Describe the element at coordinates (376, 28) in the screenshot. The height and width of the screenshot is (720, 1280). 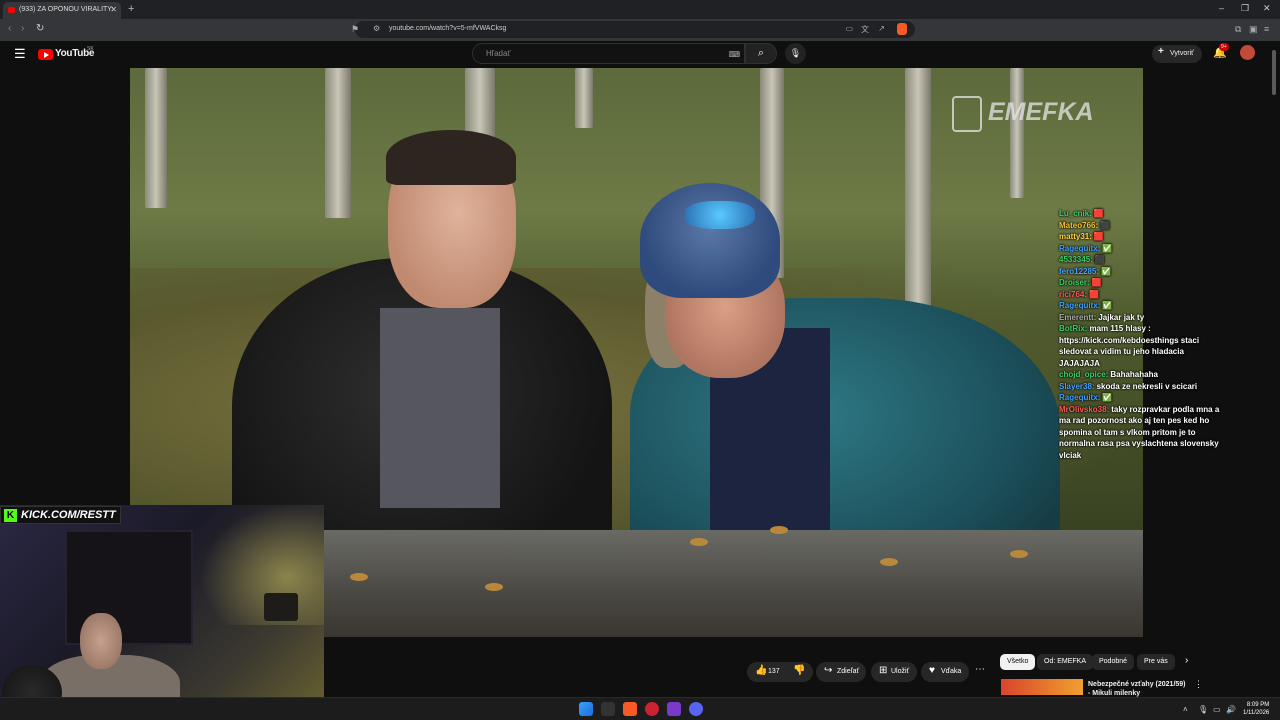
I see `site-info-icon: ⚙` at that location.